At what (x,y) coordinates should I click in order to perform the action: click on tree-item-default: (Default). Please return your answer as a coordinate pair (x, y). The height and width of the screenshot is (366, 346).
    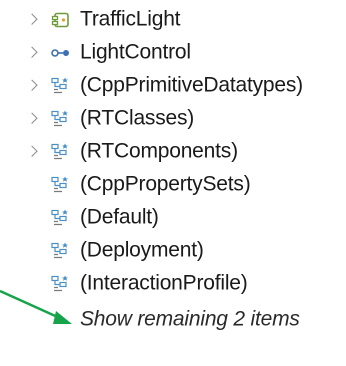
    Looking at the image, I should click on (173, 218).